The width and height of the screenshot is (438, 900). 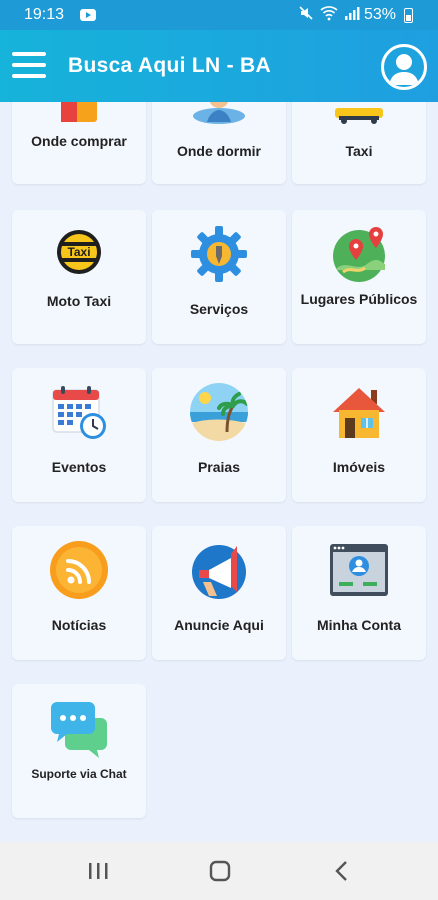 I want to click on rss-feed-icon, so click(x=79, y=570).